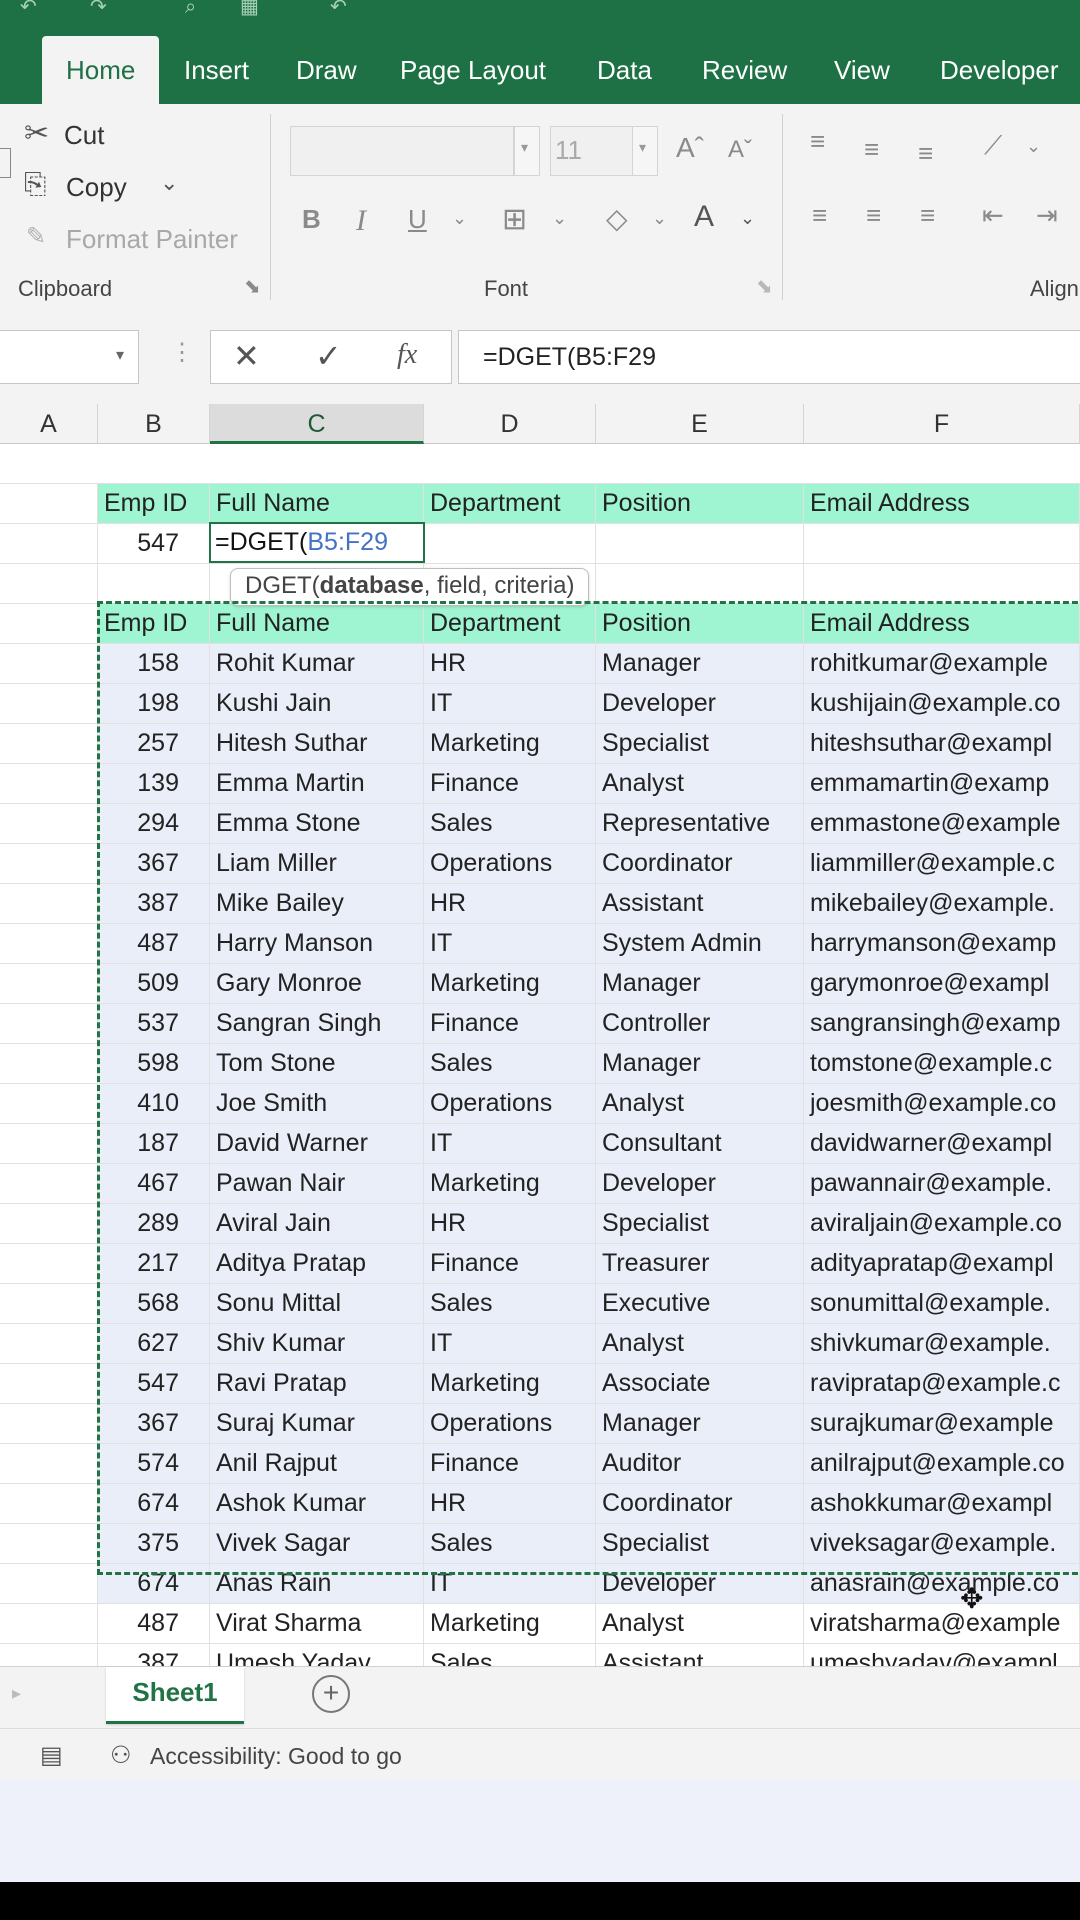 The image size is (1080, 1920). Describe the element at coordinates (154, 424) in the screenshot. I see `column-header-b: B` at that location.